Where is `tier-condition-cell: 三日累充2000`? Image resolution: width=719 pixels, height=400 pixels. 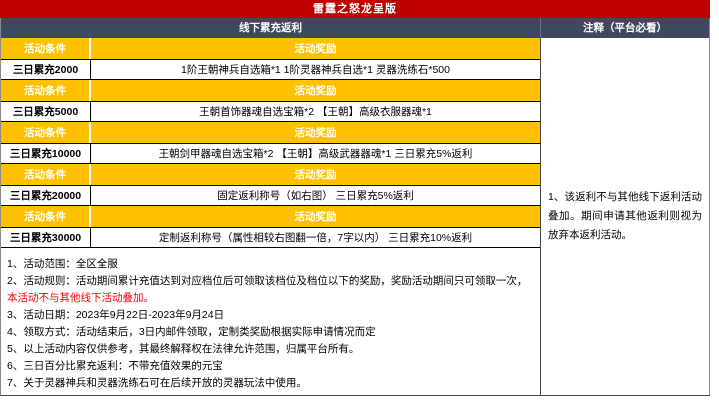 tier-condition-cell: 三日累充2000 is located at coordinates (46, 69).